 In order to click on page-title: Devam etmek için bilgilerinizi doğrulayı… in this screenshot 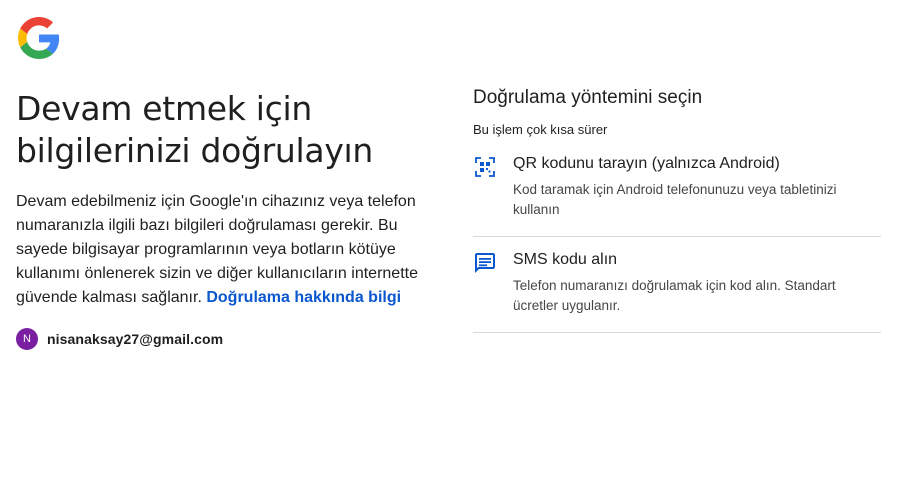, I will do `click(226, 130)`.